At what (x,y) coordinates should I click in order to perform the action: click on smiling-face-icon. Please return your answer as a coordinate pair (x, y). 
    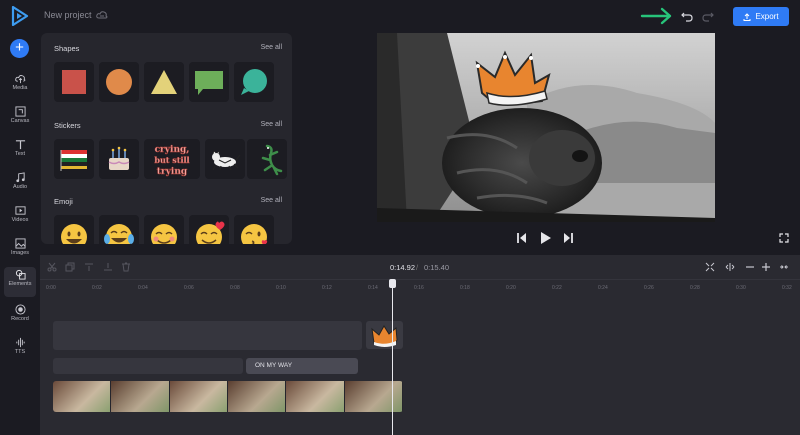
    Looking at the image, I should click on (164, 234).